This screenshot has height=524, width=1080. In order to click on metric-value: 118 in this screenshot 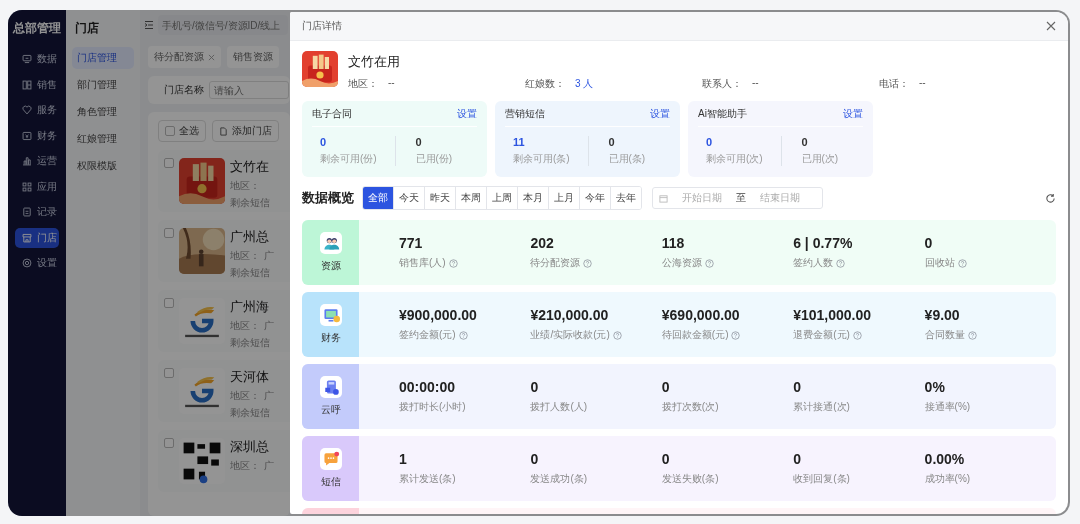, I will do `click(673, 243)`.